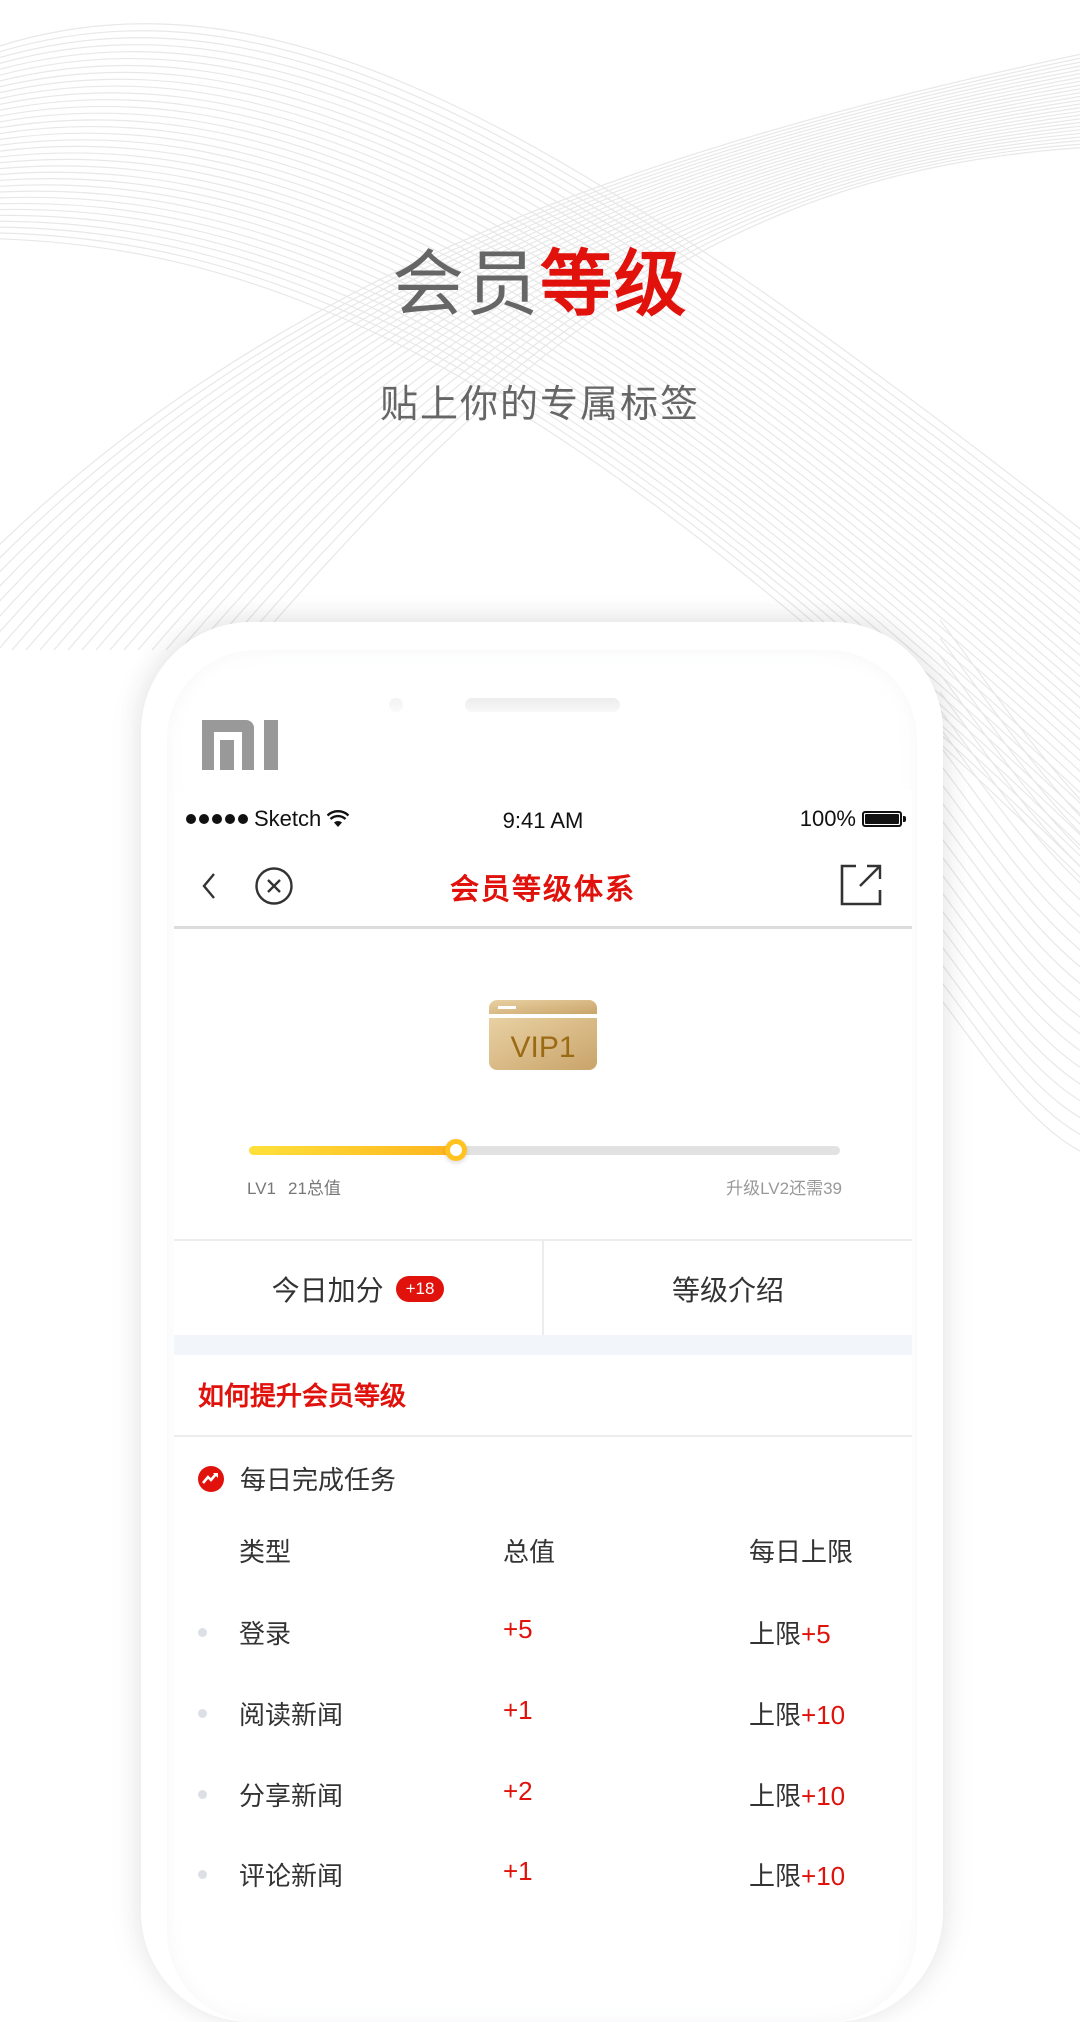 This screenshot has height=2022, width=1080. Describe the element at coordinates (529, 1553) in the screenshot. I see `column-header-total: 总值` at that location.